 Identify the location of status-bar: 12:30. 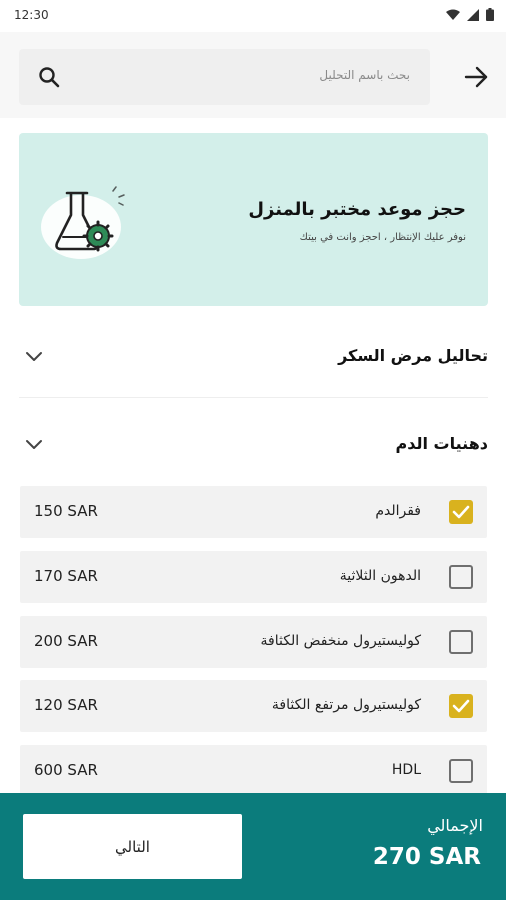
(253, 16).